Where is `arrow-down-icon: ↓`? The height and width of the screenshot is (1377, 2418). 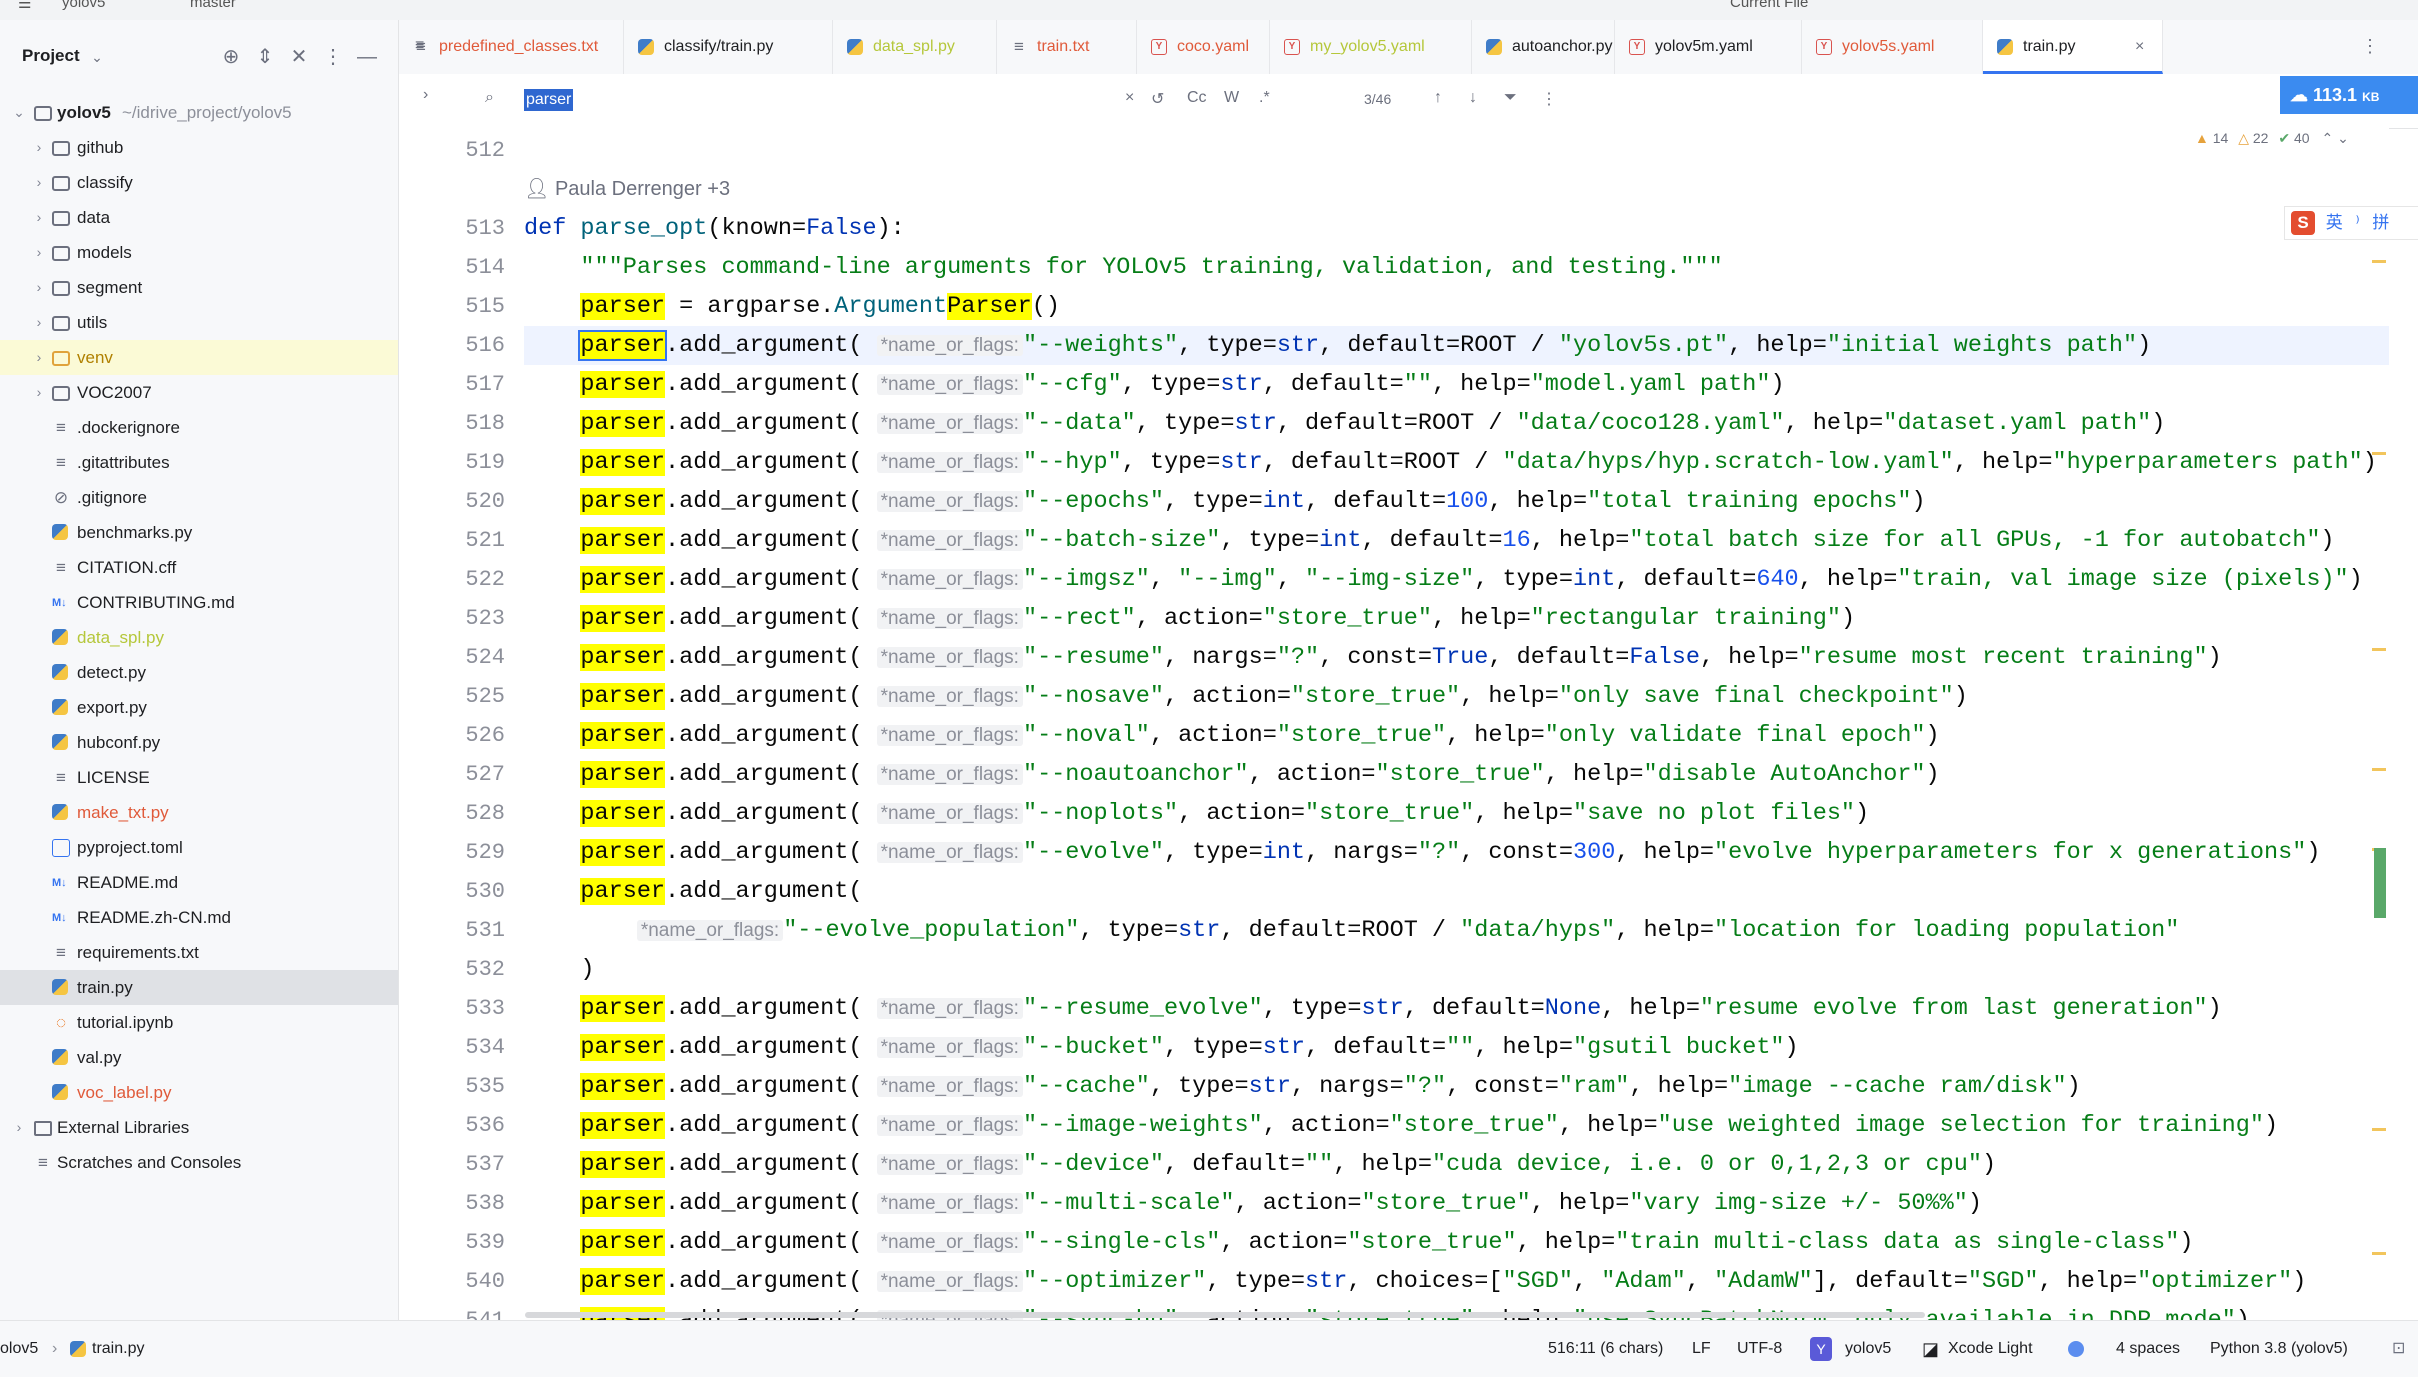 arrow-down-icon: ↓ is located at coordinates (1473, 98).